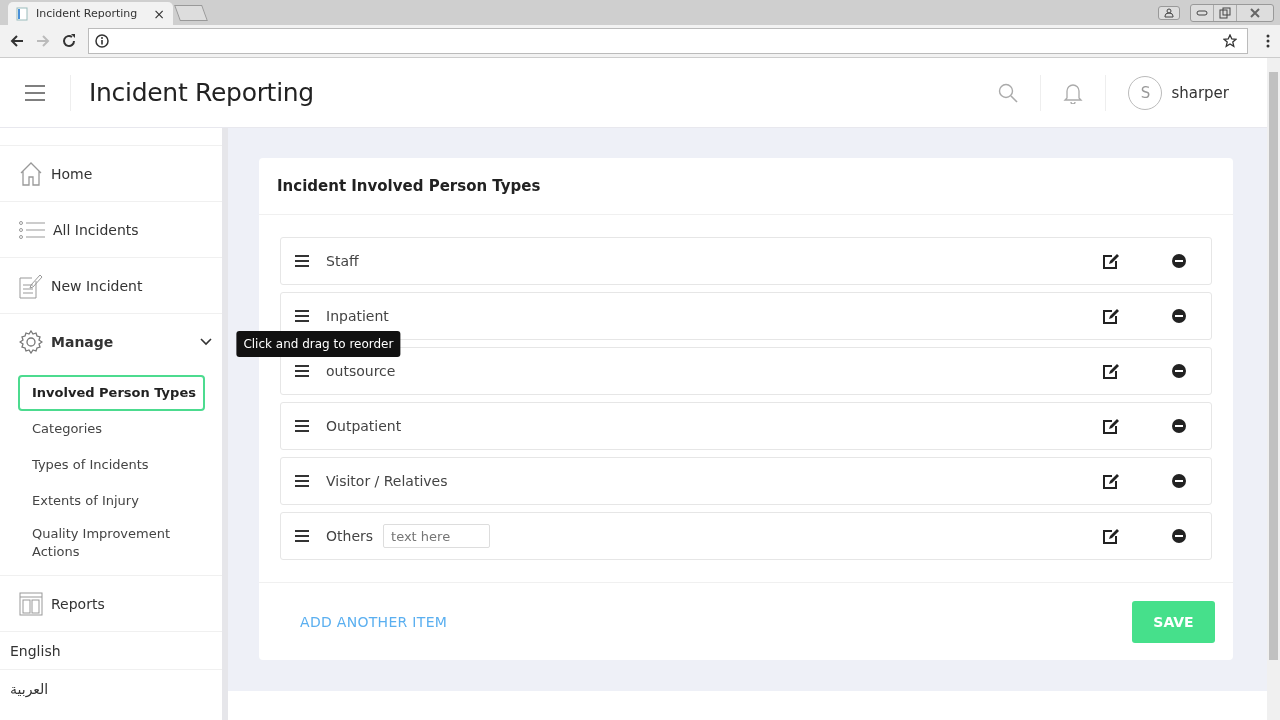 This screenshot has width=1280, height=720. I want to click on profile-button, so click(1169, 12).